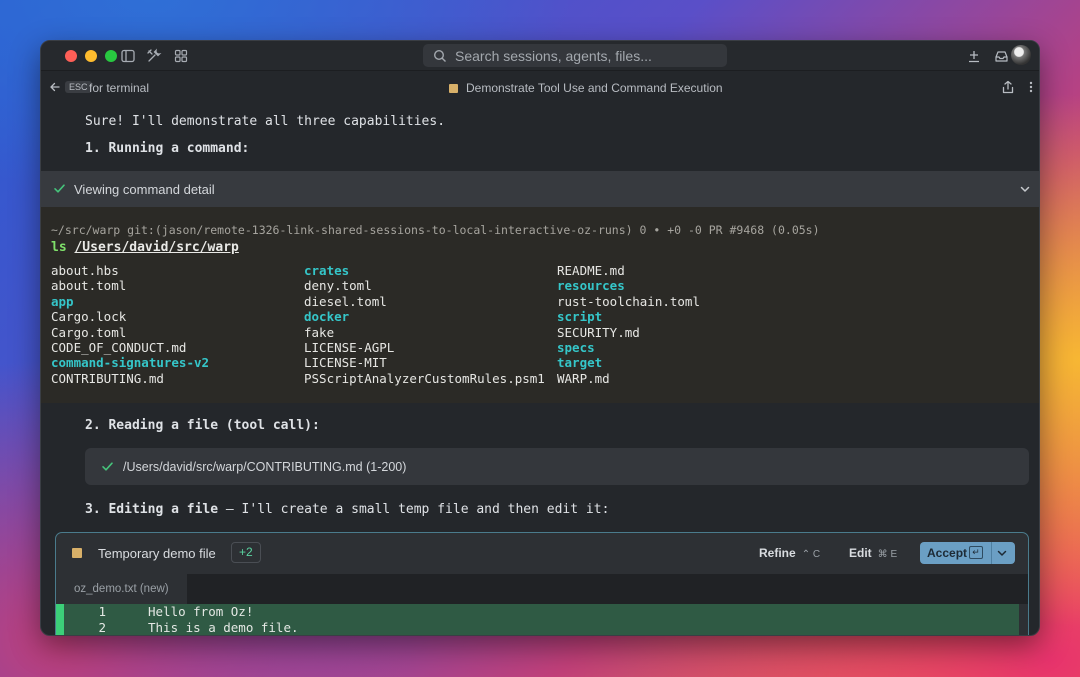  Describe the element at coordinates (537, 612) in the screenshot. I see `diff-added-line: 1 Hello from Oz!` at that location.